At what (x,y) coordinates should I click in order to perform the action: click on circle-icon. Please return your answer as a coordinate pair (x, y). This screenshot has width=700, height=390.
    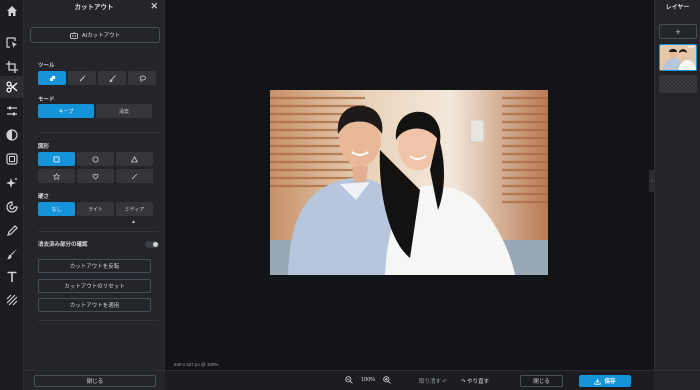
    Looking at the image, I should click on (95, 159).